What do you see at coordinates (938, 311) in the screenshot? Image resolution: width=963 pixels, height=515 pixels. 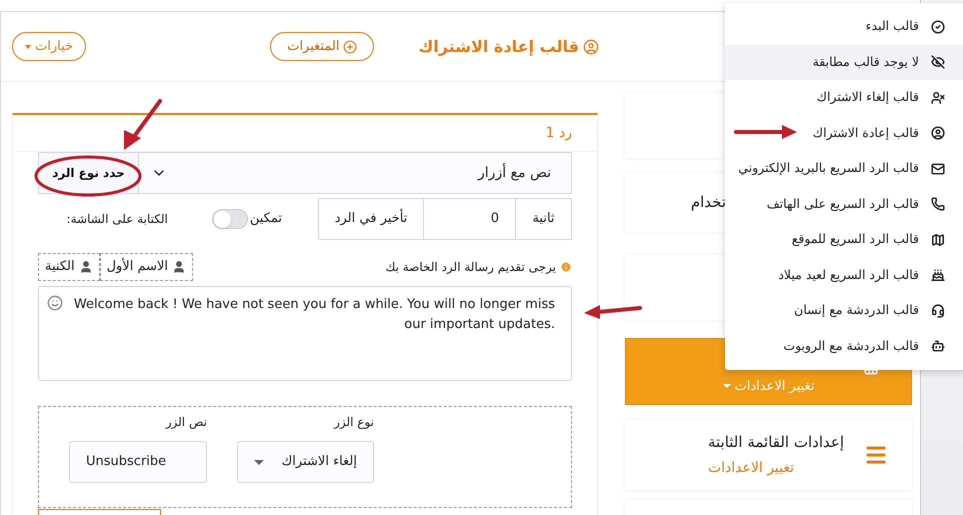 I see `headset-icon` at bounding box center [938, 311].